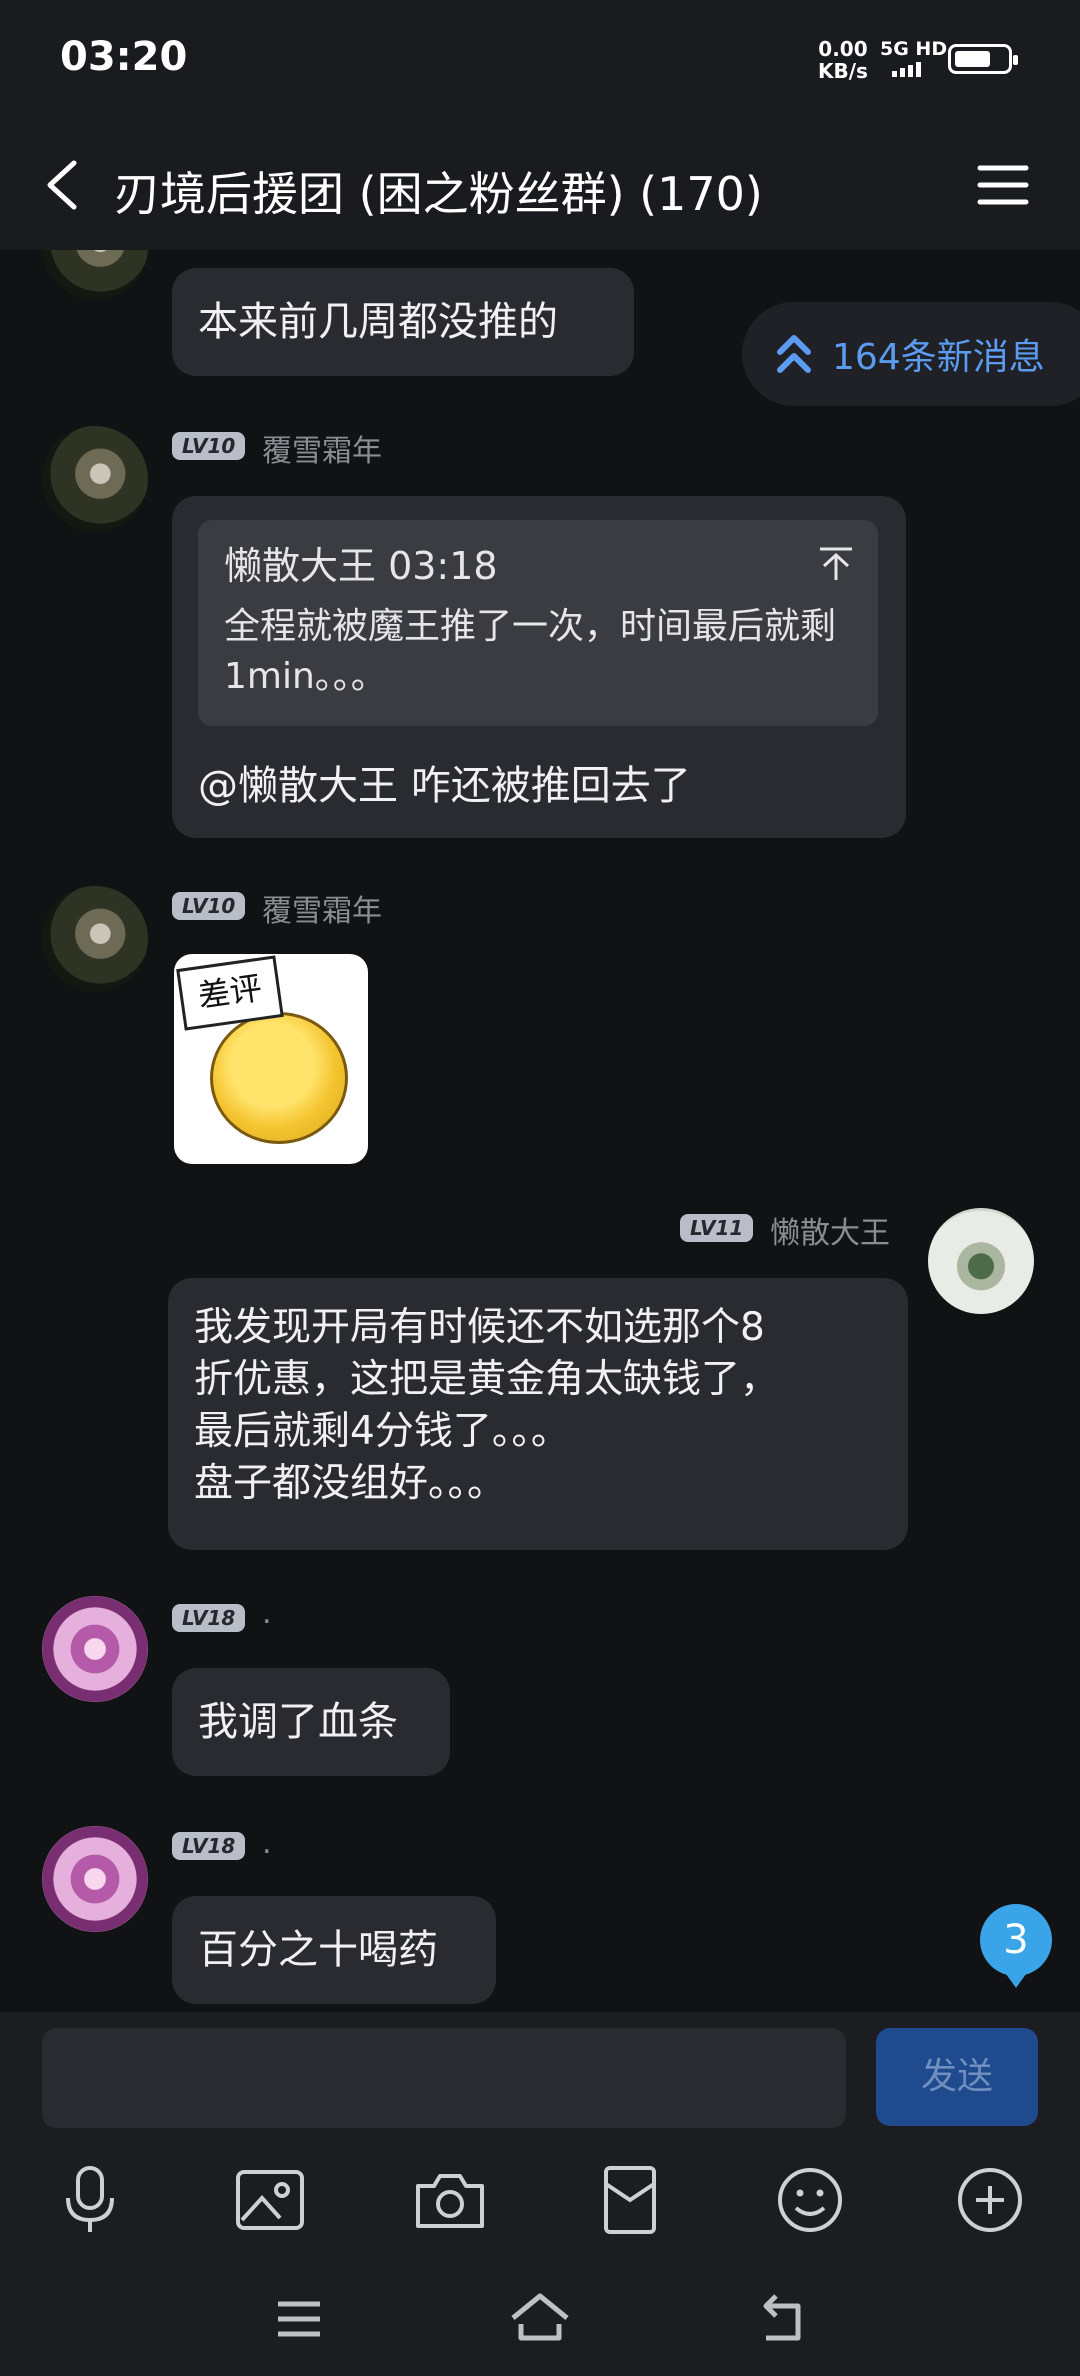  I want to click on camera-icon, so click(450, 2200).